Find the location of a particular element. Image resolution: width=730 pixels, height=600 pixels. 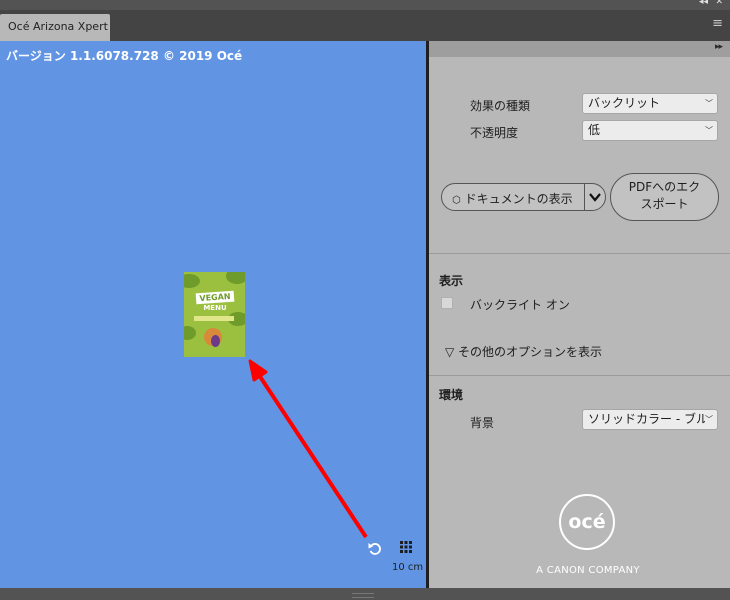

oce-logo: océ is located at coordinates (587, 522).